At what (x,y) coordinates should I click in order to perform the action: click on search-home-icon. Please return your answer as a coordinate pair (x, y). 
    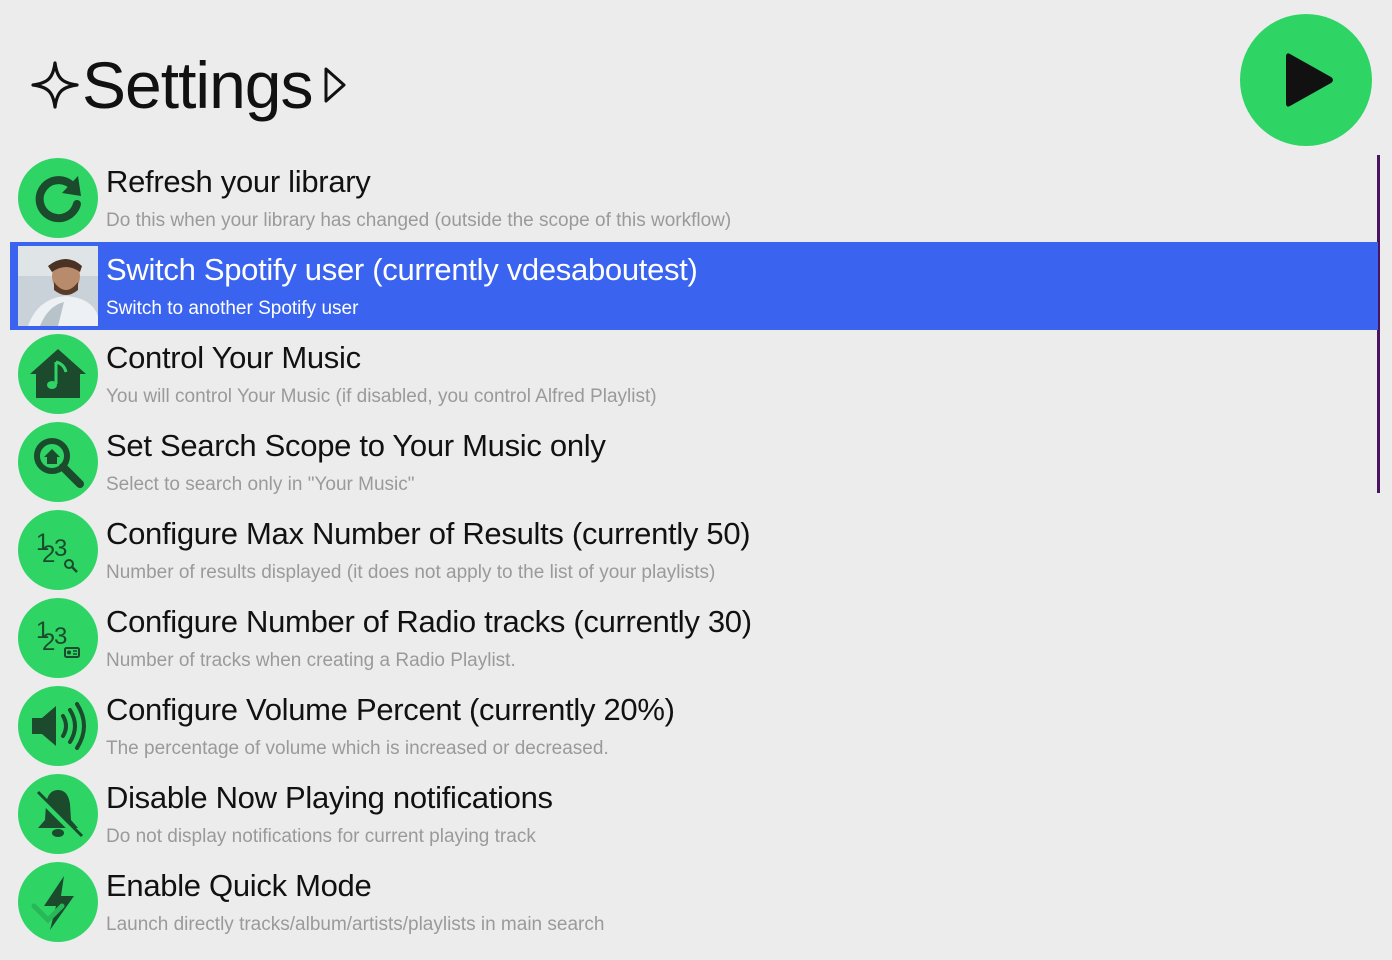
    Looking at the image, I should click on (58, 462).